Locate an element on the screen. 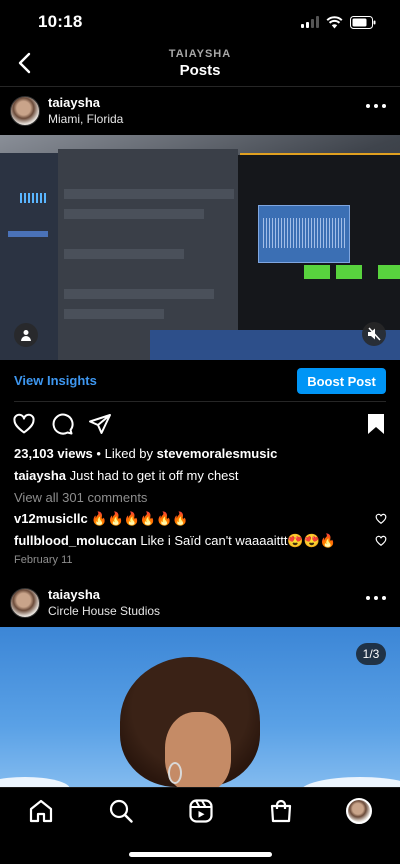 This screenshot has height=864, width=400. insights-divider is located at coordinates (200, 401).